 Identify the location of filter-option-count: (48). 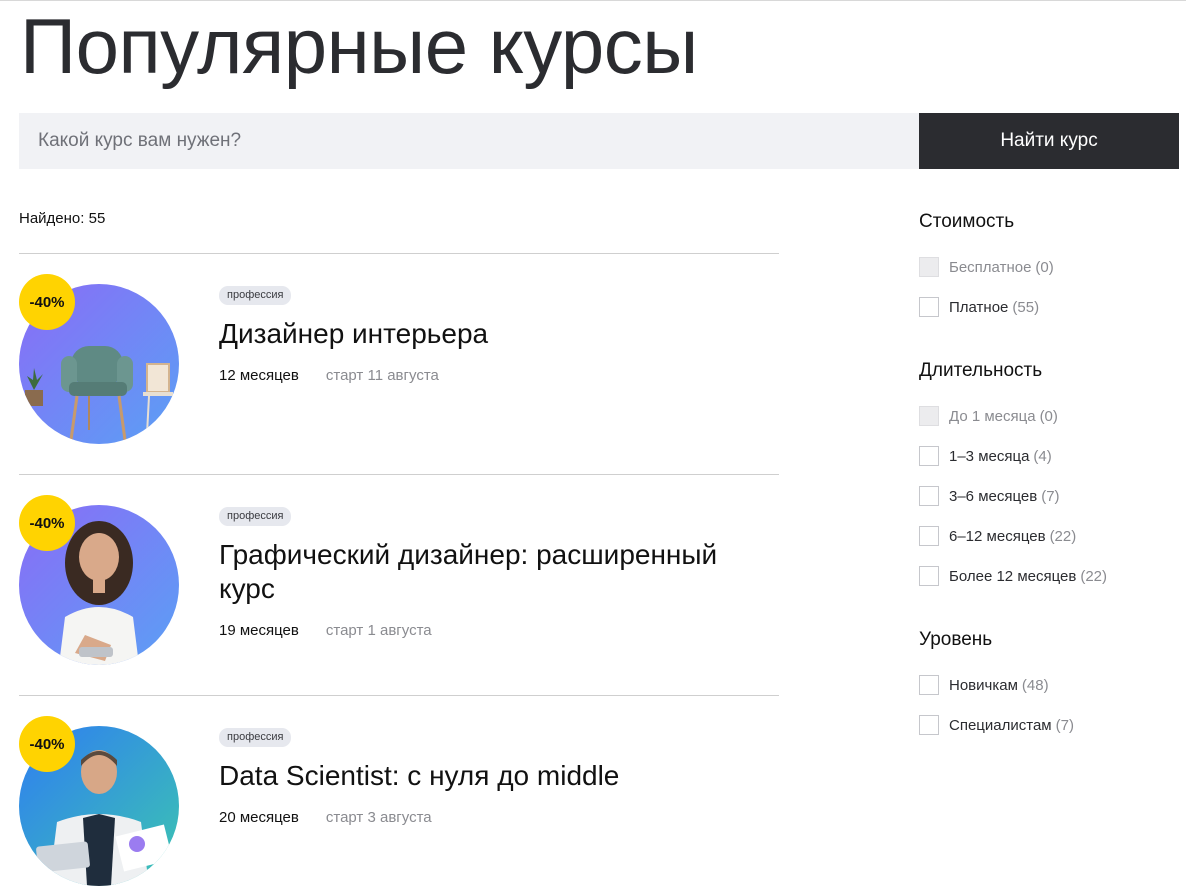
(1035, 685).